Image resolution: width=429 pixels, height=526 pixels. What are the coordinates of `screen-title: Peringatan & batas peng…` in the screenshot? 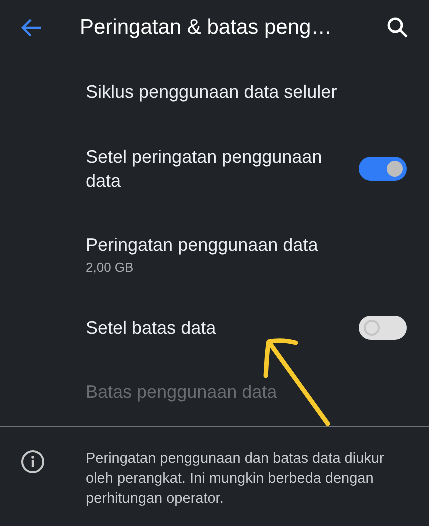 It's located at (207, 28).